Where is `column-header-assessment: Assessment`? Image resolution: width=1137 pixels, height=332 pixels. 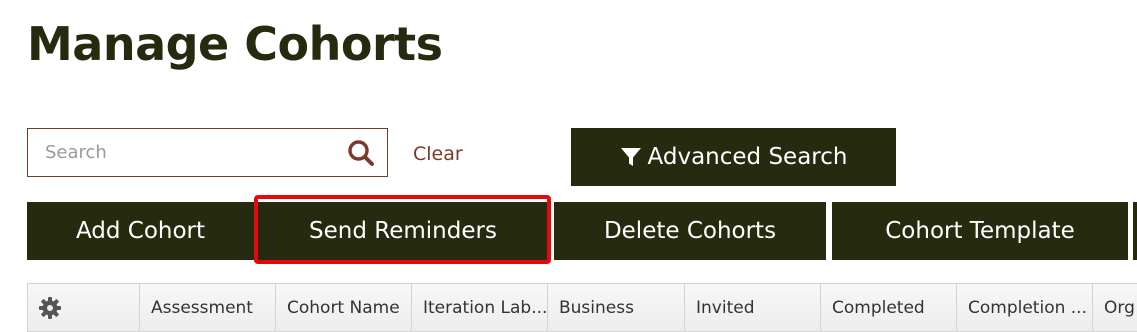 column-header-assessment: Assessment is located at coordinates (208, 307).